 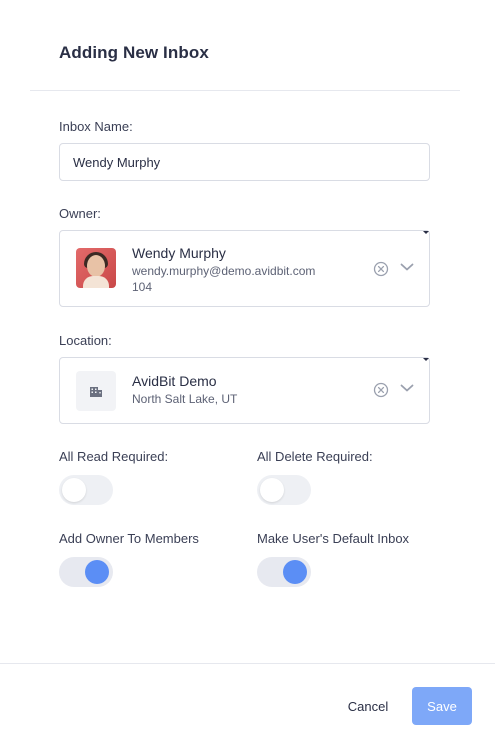 What do you see at coordinates (407, 388) in the screenshot?
I see `location-chevron-down-icon` at bounding box center [407, 388].